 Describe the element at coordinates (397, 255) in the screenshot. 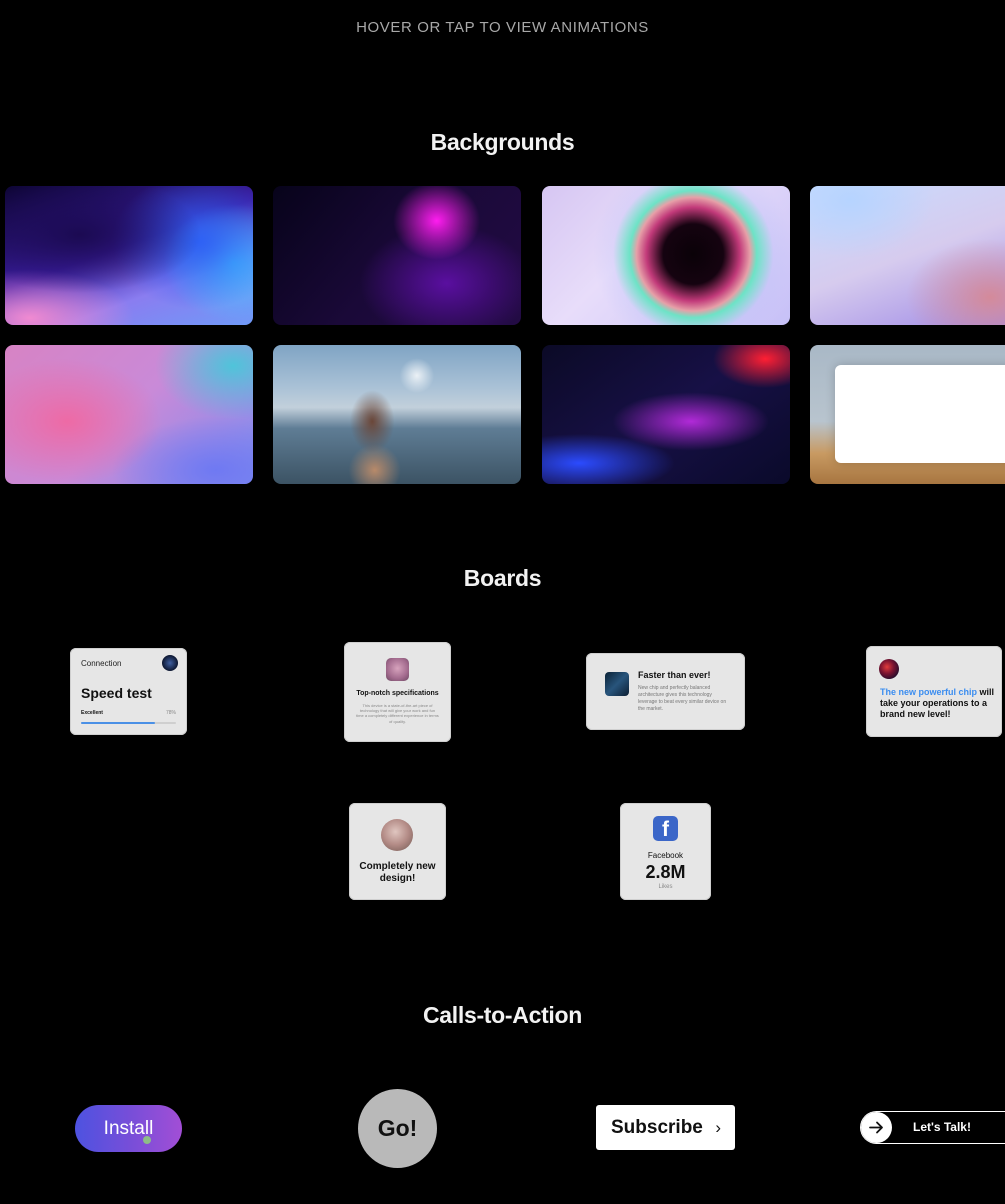

I see `background-tile-magenta-glow` at that location.